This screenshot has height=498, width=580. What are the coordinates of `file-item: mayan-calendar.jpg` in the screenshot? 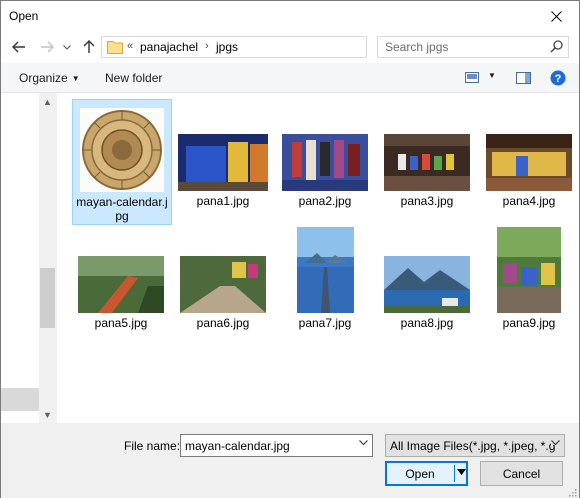 It's located at (122, 162).